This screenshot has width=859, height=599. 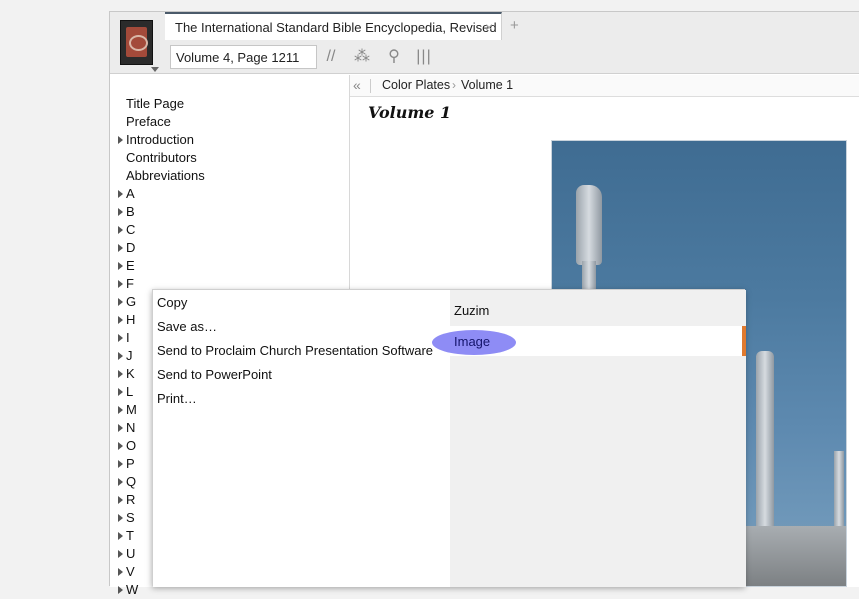 I want to click on ruin-base, so click(x=794, y=556).